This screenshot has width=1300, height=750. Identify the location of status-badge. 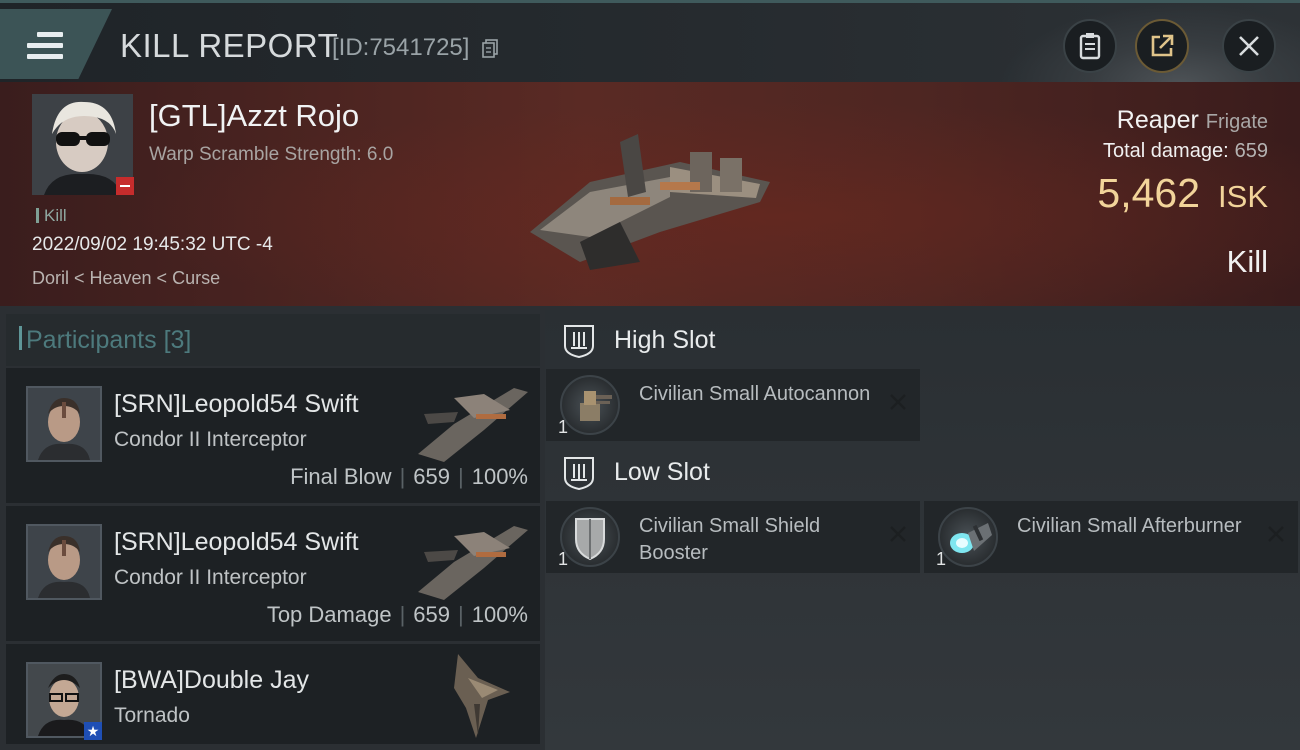
(125, 186).